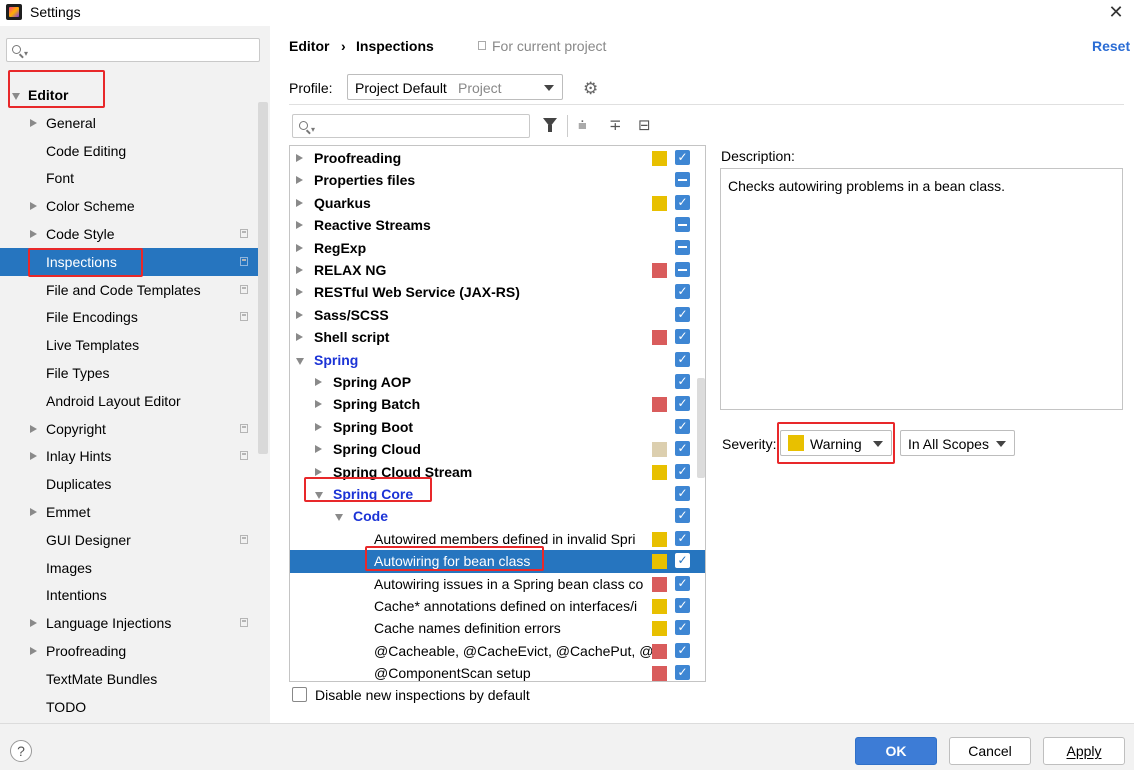 This screenshot has height=770, width=1134. I want to click on inspection-search-input: ▾, so click(411, 126).